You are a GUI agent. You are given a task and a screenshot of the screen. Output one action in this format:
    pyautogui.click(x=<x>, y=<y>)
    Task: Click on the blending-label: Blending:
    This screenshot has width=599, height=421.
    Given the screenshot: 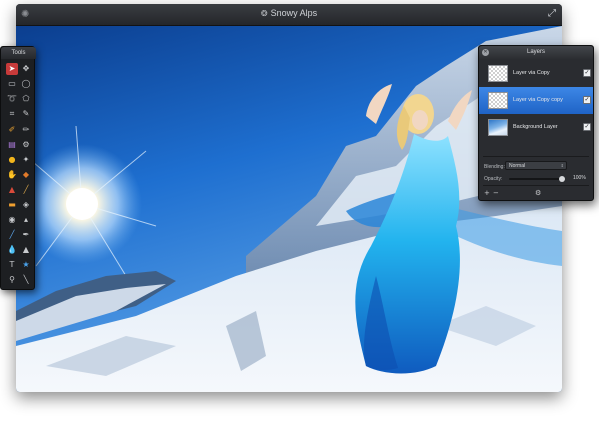 What is the action you would take?
    pyautogui.click(x=494, y=167)
    